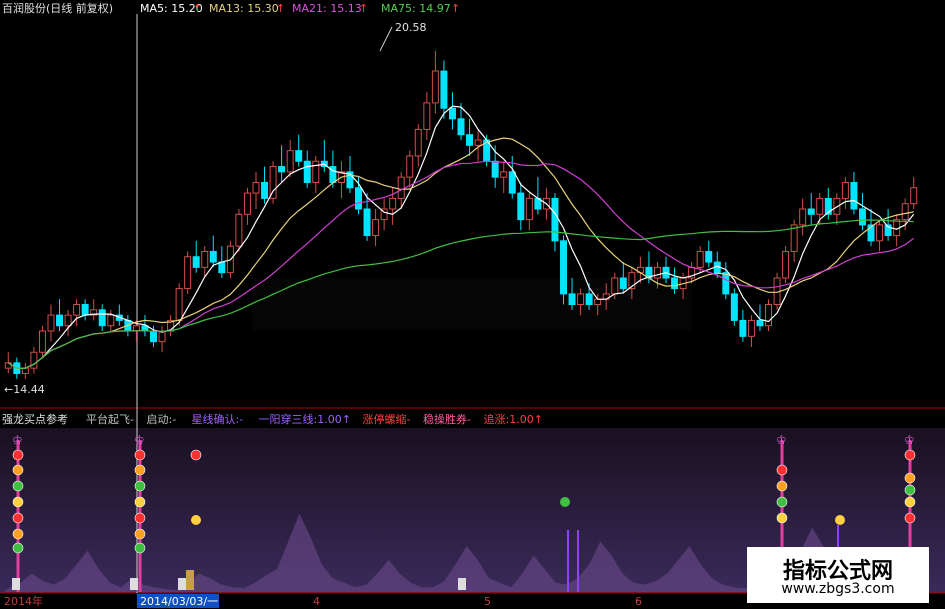 The width and height of the screenshot is (945, 609). What do you see at coordinates (387, 419) in the screenshot?
I see `indicator-item: 涨停螺缩-` at bounding box center [387, 419].